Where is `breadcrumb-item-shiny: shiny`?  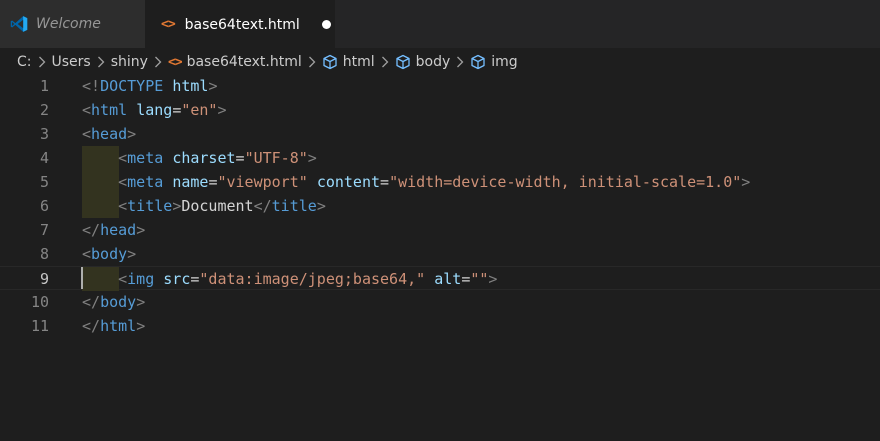
breadcrumb-item-shiny: shiny is located at coordinates (129, 62).